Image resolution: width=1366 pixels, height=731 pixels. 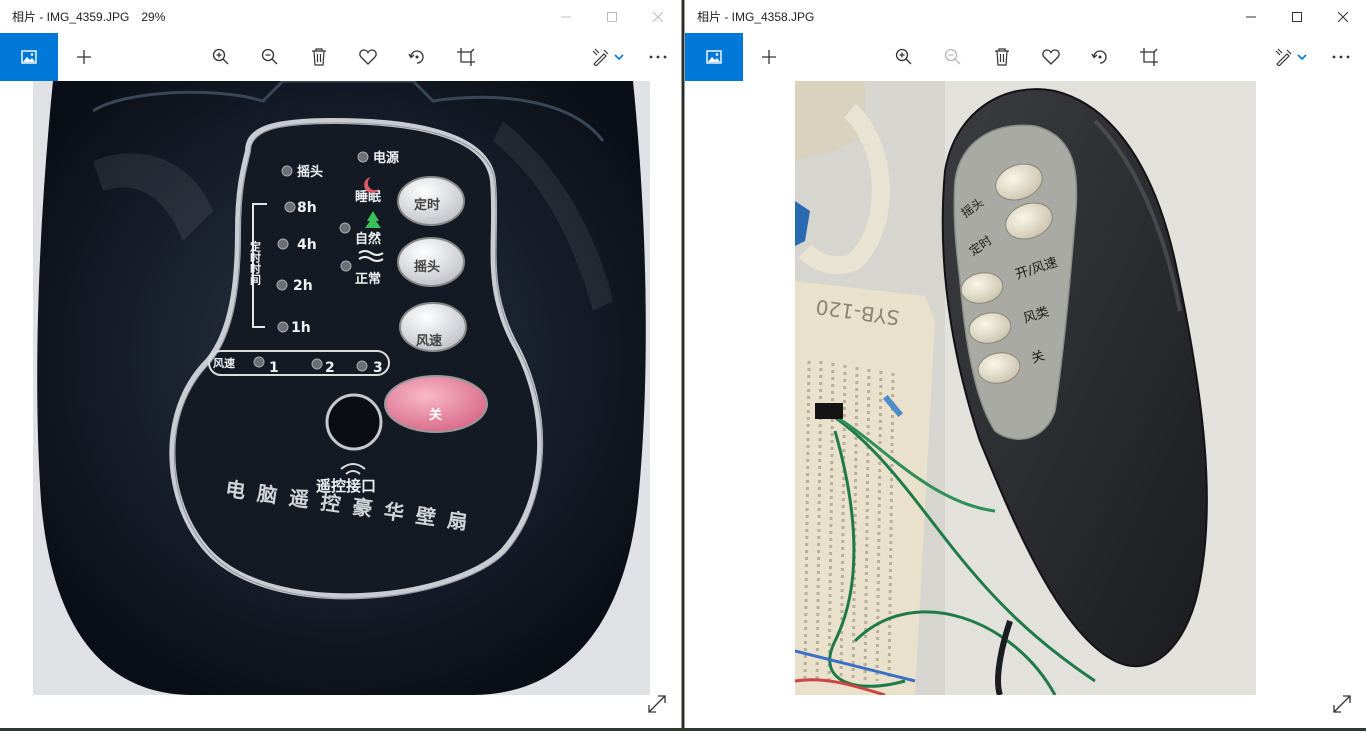 What do you see at coordinates (307, 208) in the screenshot?
I see `label-8h: 8h` at bounding box center [307, 208].